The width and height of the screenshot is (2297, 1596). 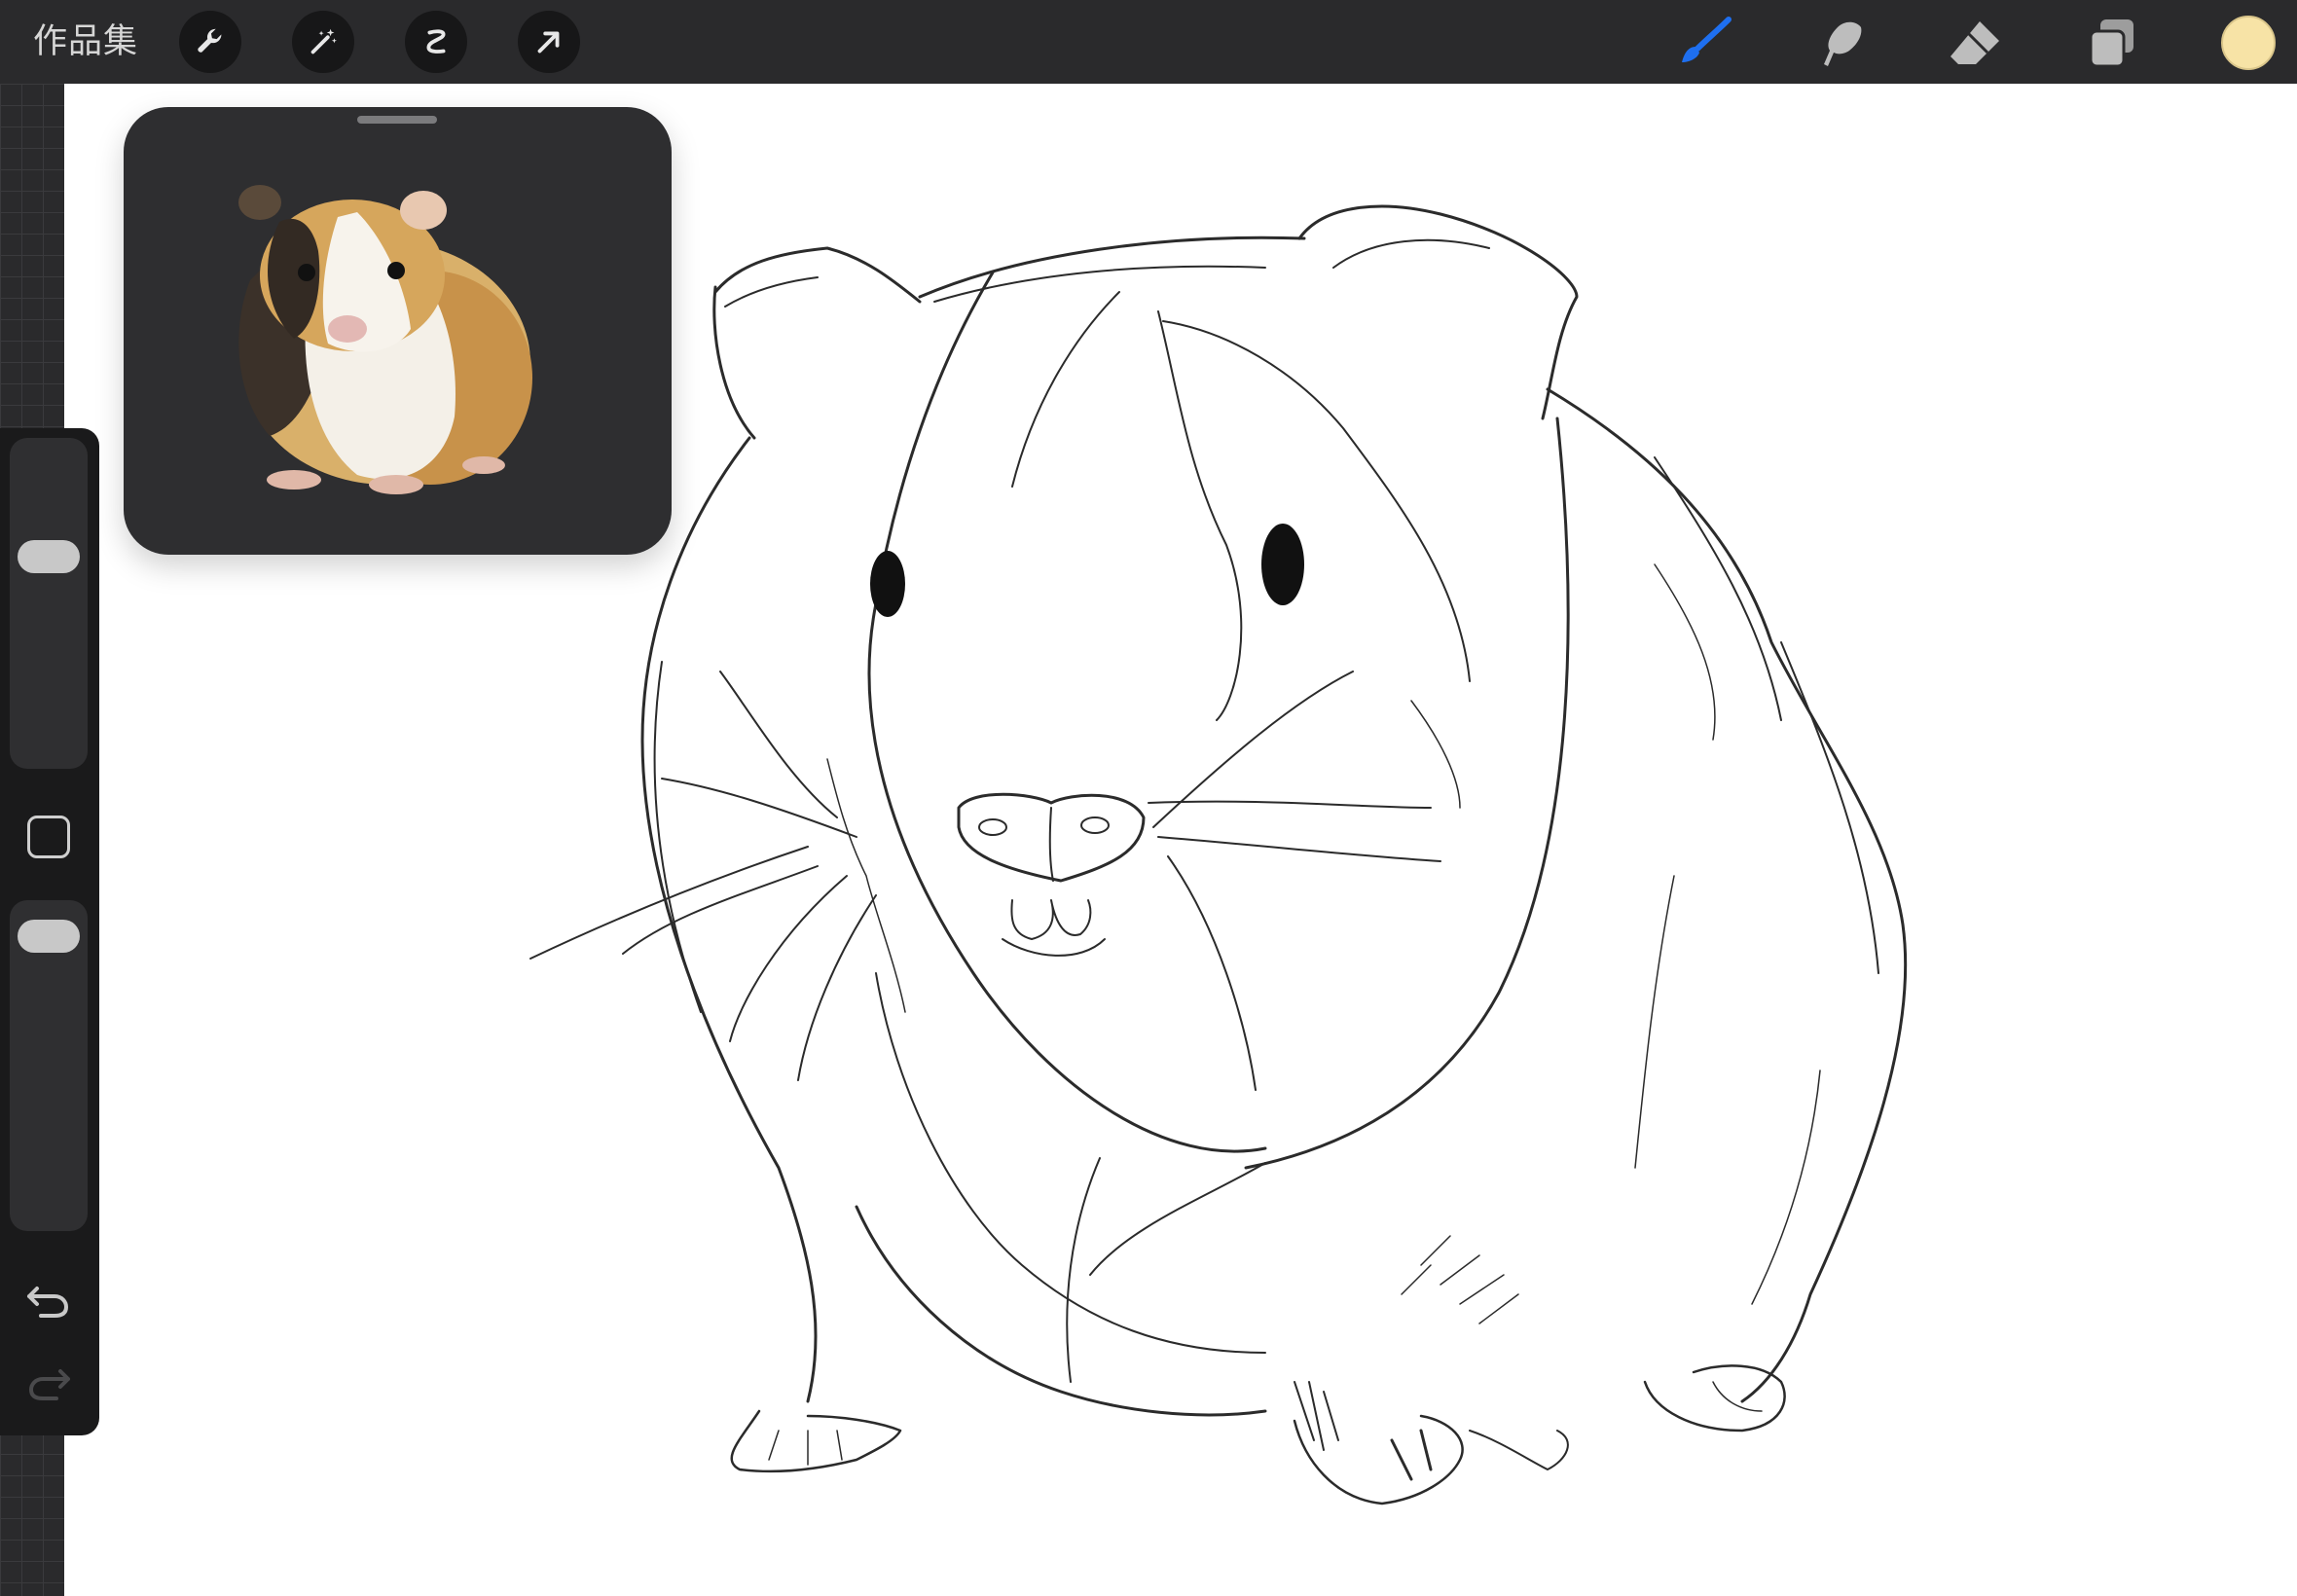 What do you see at coordinates (48, 1383) in the screenshot?
I see `redo-icon` at bounding box center [48, 1383].